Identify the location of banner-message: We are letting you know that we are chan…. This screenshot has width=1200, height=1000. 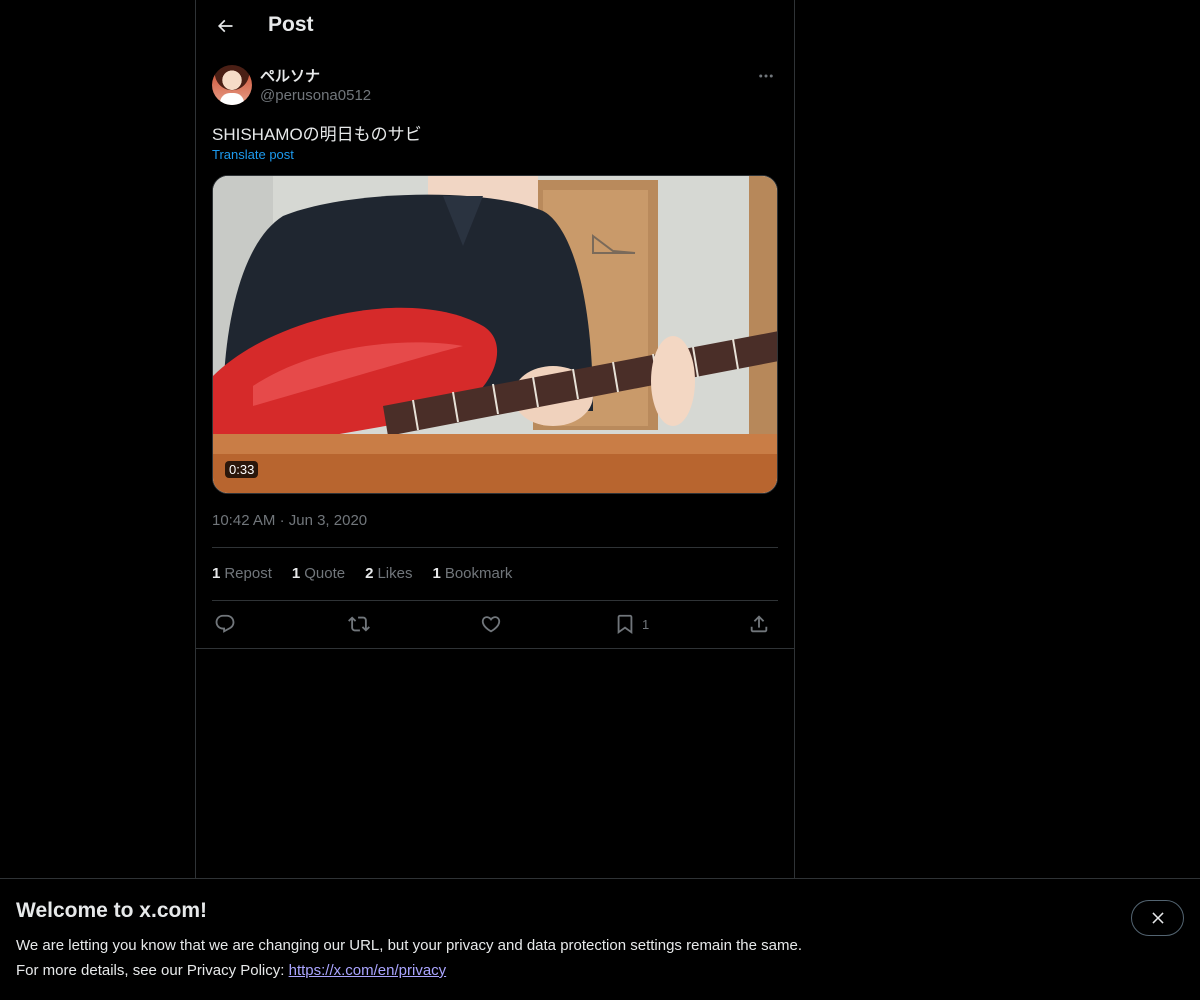
(409, 945).